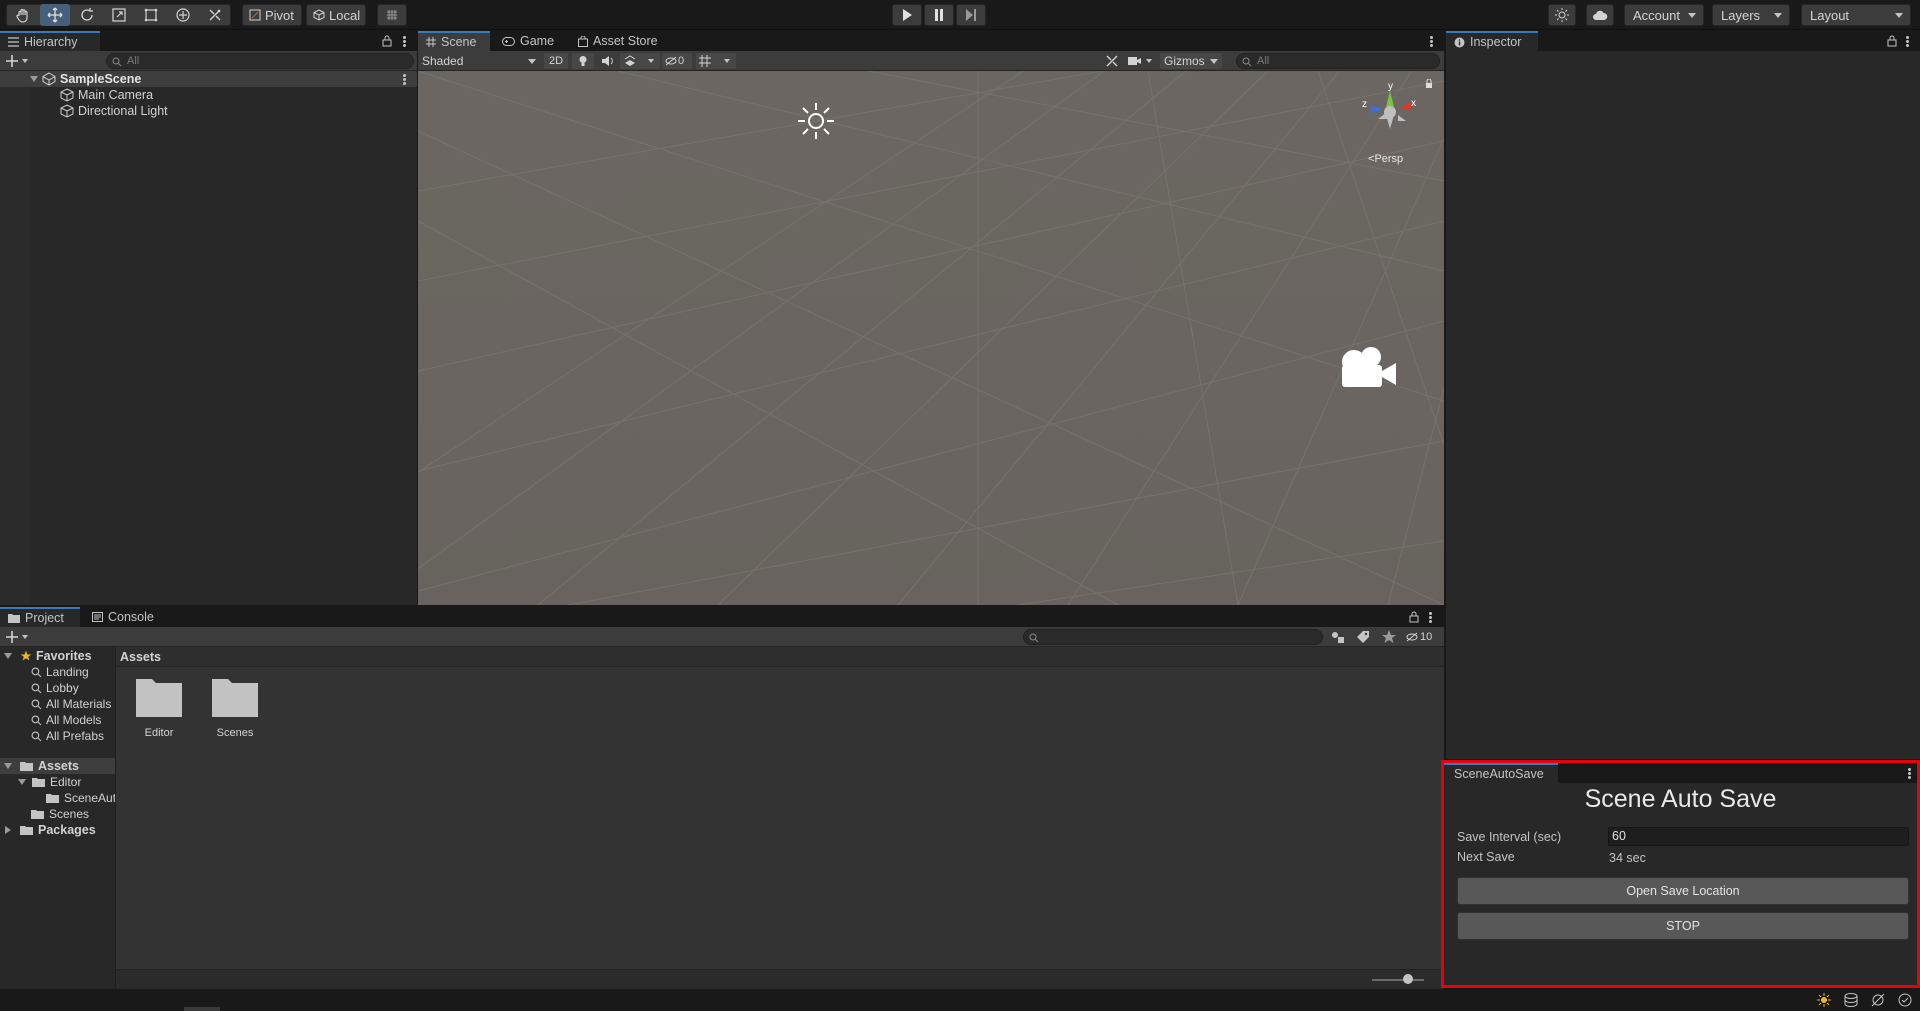  What do you see at coordinates (114, 111) in the screenshot?
I see `hierarchy-item: Directional Light` at bounding box center [114, 111].